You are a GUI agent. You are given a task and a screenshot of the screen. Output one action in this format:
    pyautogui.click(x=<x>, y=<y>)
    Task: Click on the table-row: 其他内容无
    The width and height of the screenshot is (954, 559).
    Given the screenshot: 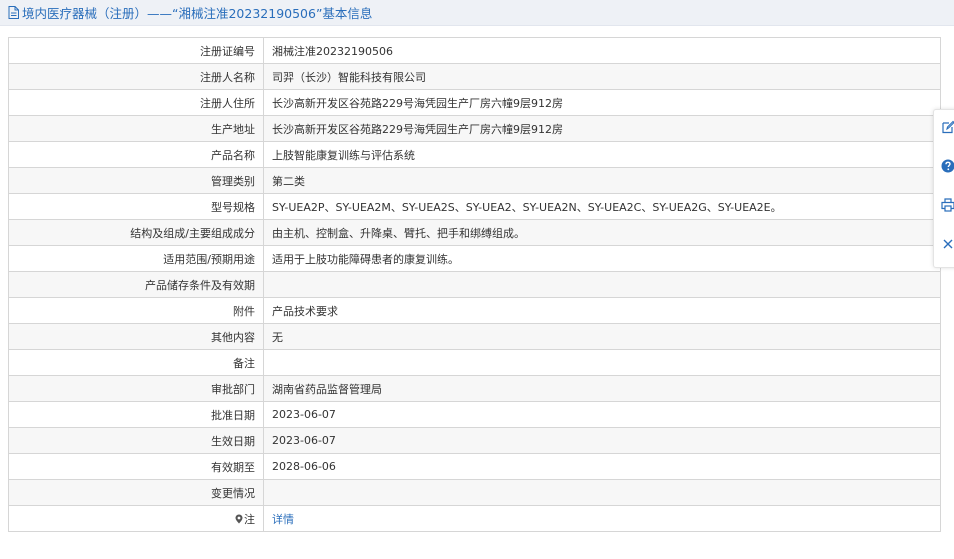 What is the action you would take?
    pyautogui.click(x=474, y=336)
    